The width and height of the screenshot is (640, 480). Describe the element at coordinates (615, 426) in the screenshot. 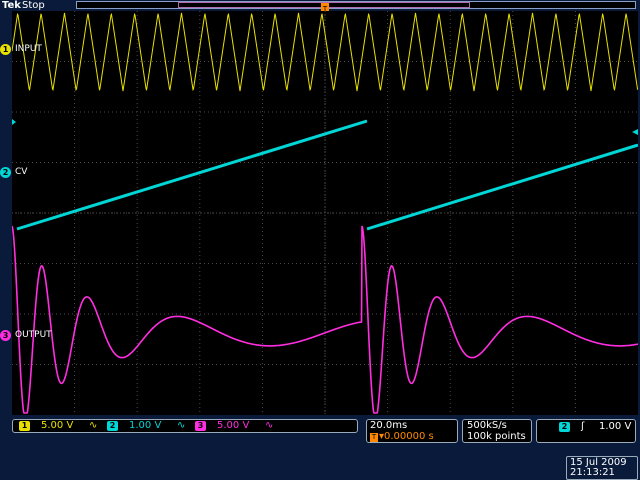

I see `trigger-level-value: 1.00 V` at that location.